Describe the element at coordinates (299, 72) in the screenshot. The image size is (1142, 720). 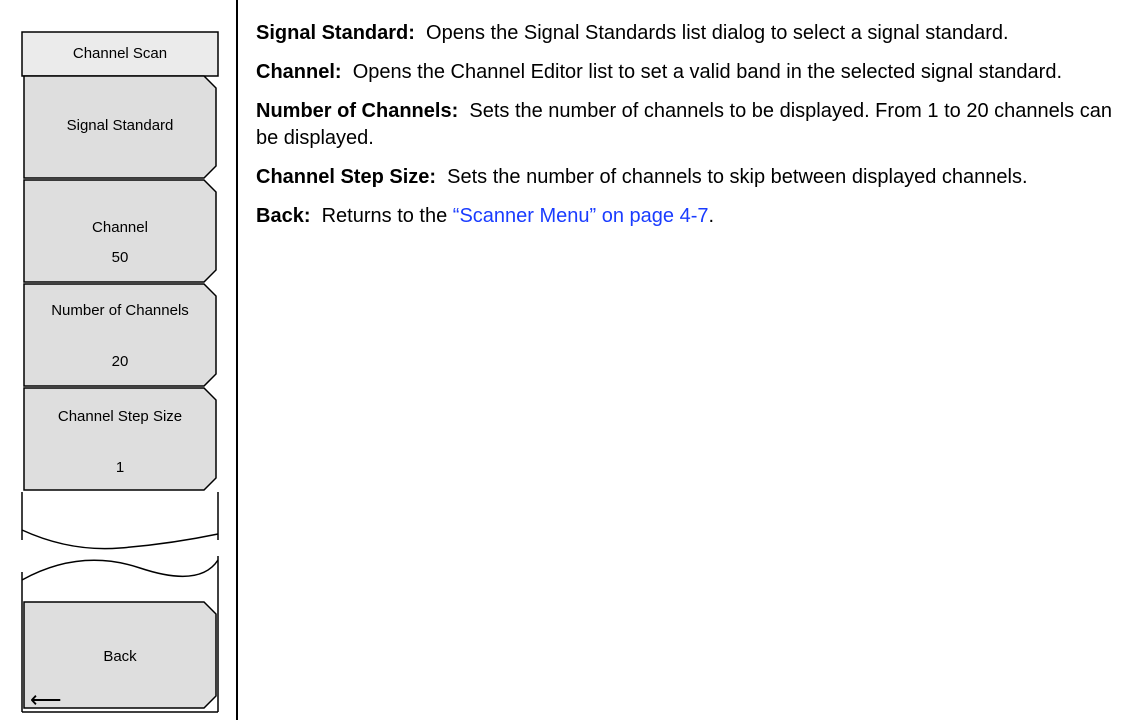
I see `term: Channel:` at that location.